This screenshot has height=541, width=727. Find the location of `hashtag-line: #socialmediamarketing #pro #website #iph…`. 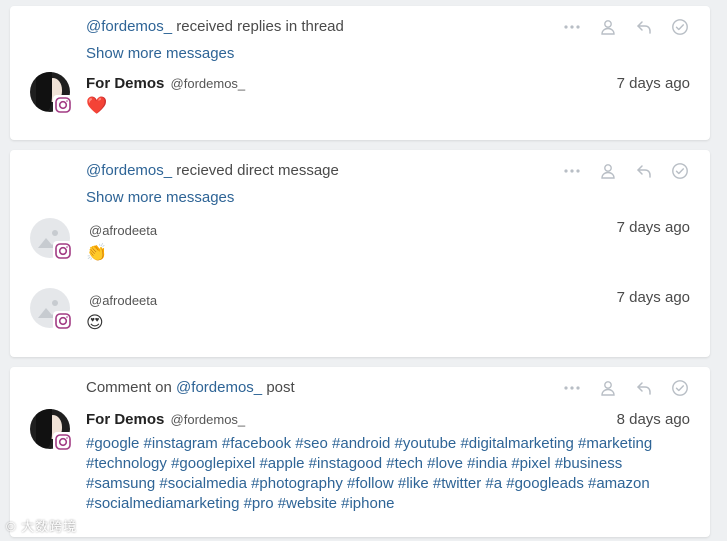

hashtag-line: #socialmediamarketing #pro #website #iph… is located at coordinates (381, 504).